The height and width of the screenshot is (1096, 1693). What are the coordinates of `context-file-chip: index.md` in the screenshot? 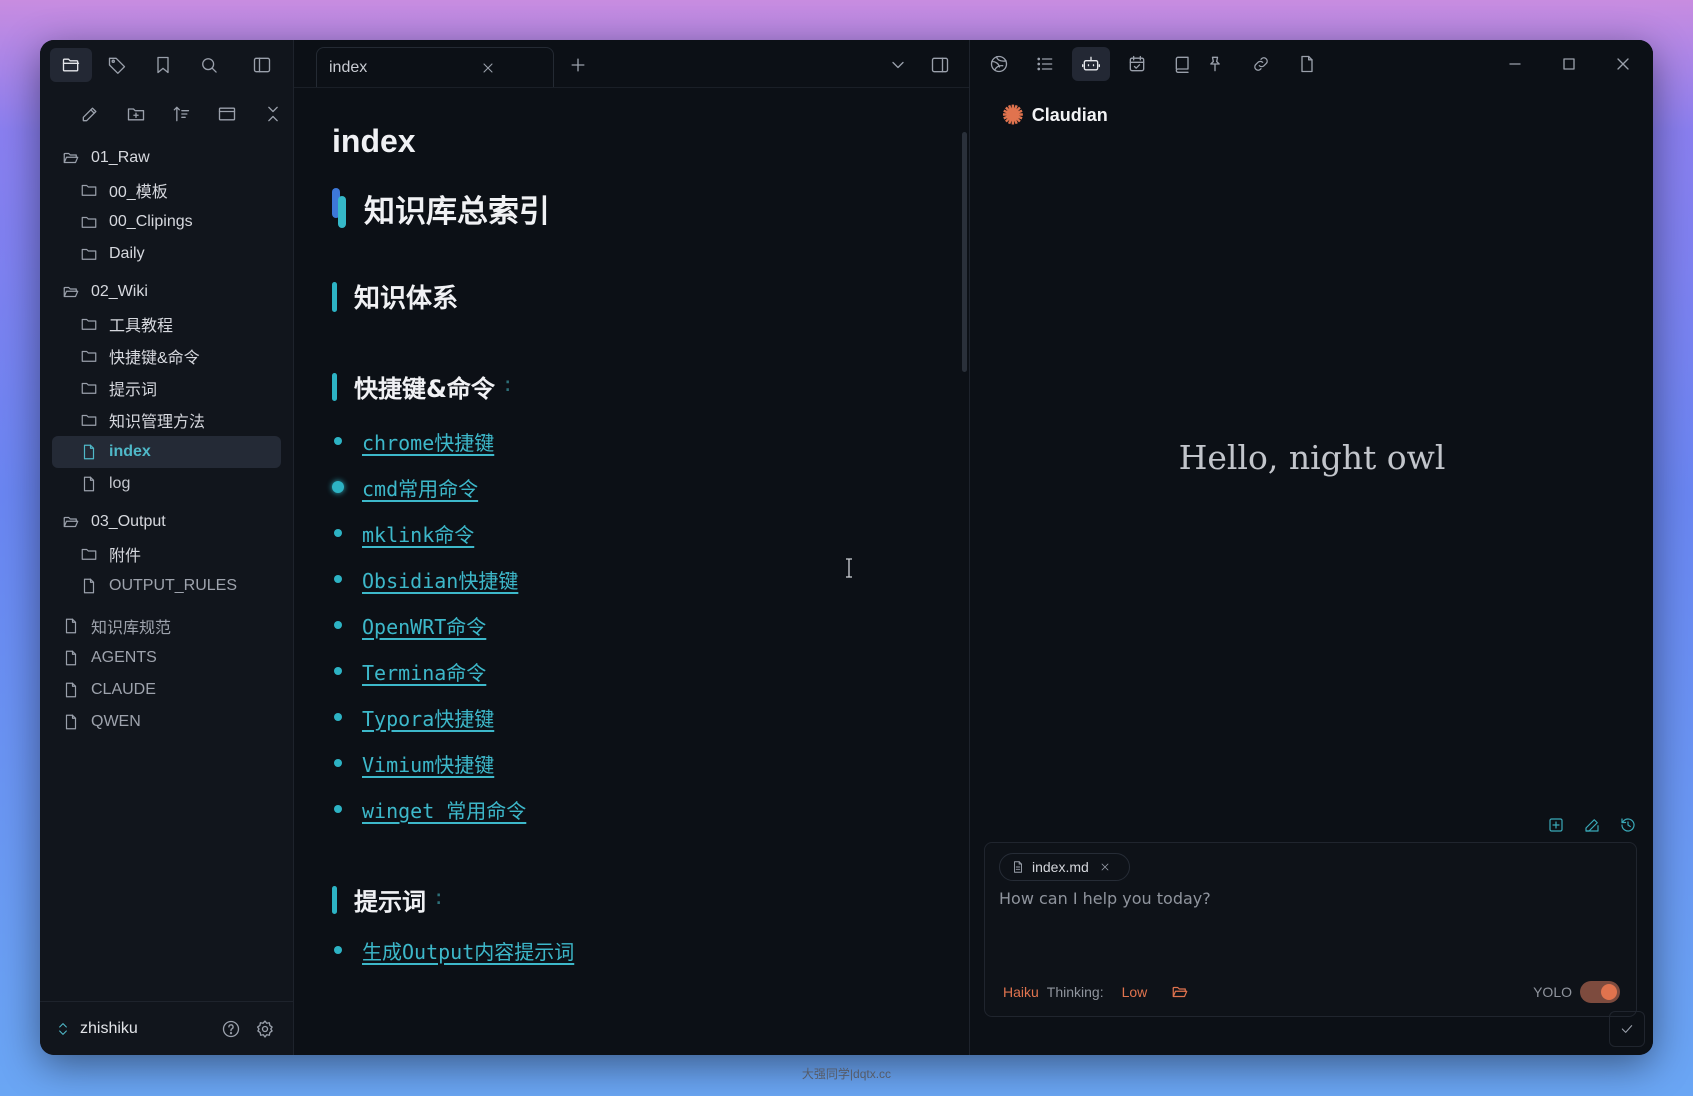 It's located at (1064, 867).